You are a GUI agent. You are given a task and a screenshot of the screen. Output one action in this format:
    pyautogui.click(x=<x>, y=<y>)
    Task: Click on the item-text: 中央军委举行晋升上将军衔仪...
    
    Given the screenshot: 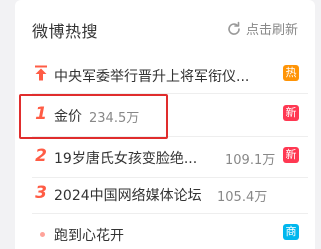 What is the action you would take?
    pyautogui.click(x=152, y=77)
    